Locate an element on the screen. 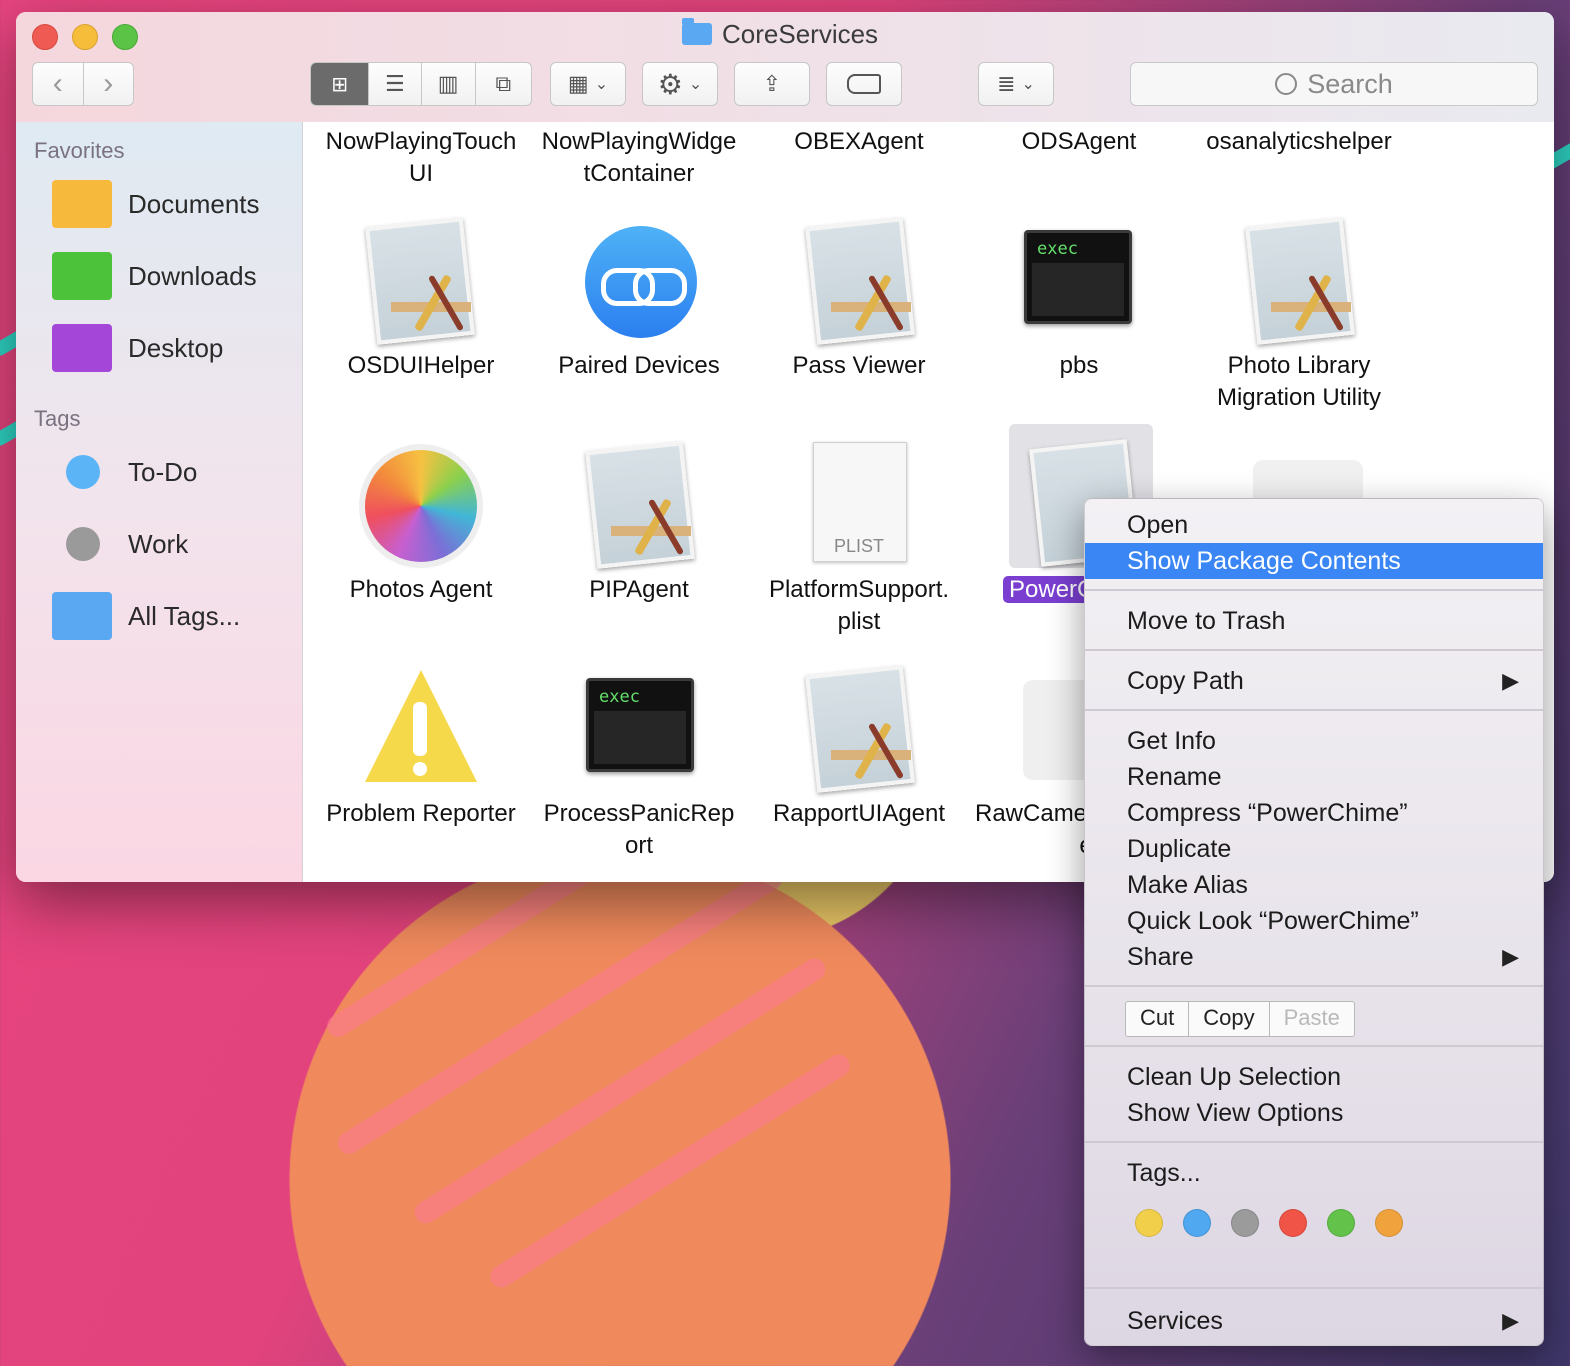  warning-mark is located at coordinates (420, 729).